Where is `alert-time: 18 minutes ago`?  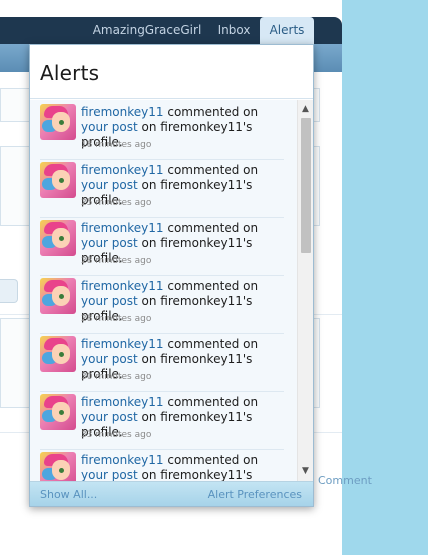
alert-time: 18 minutes ago is located at coordinates (116, 145).